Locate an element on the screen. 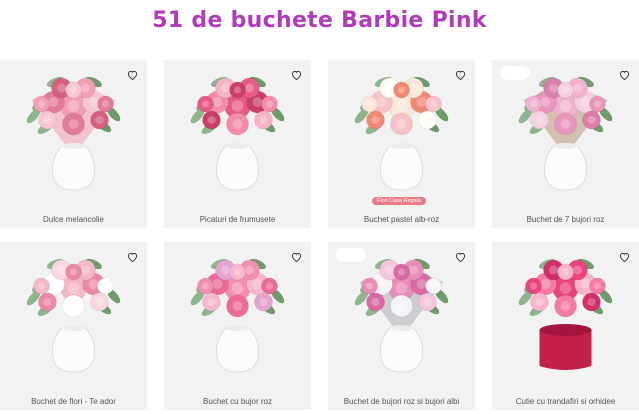 This screenshot has width=639, height=414. product-name: Dulce melancolie is located at coordinates (73, 219).